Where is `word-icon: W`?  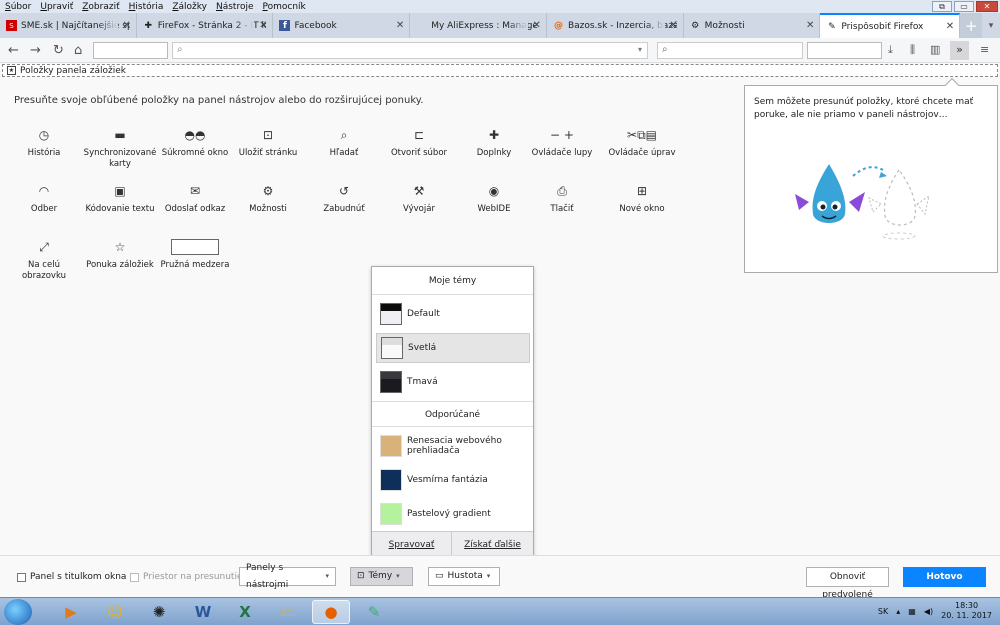 word-icon: W is located at coordinates (203, 612).